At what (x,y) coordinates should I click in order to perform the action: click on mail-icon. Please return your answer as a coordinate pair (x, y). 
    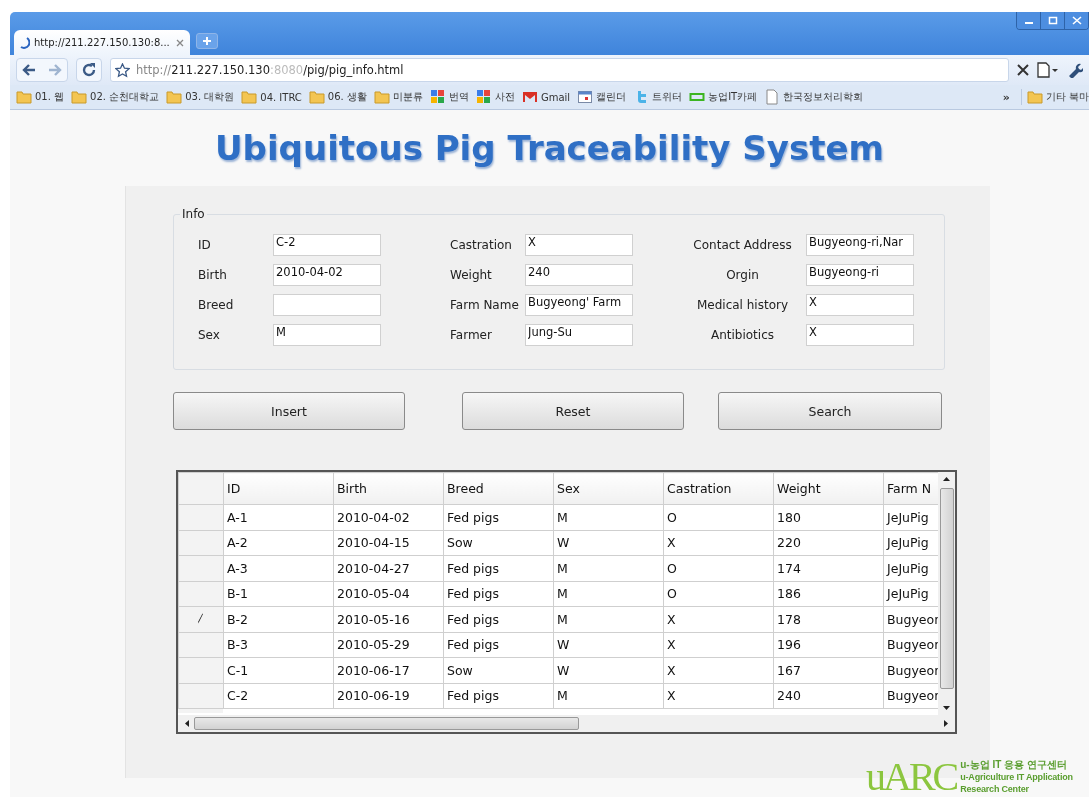
    Looking at the image, I should click on (529, 97).